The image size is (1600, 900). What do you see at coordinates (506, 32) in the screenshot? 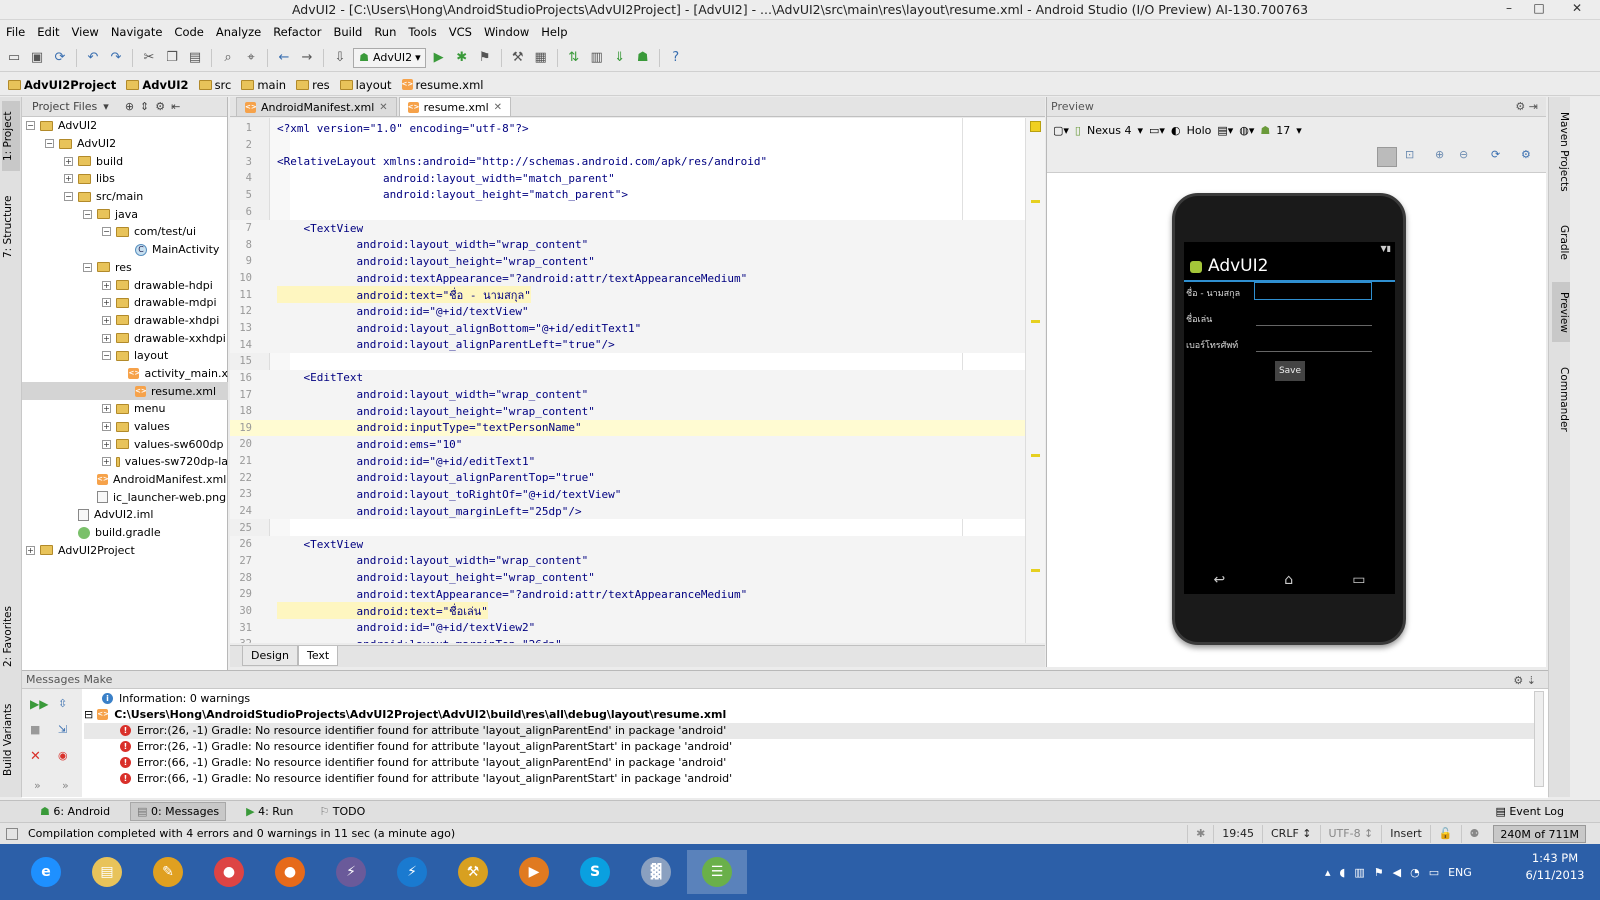
I see `menu-window: Window` at bounding box center [506, 32].